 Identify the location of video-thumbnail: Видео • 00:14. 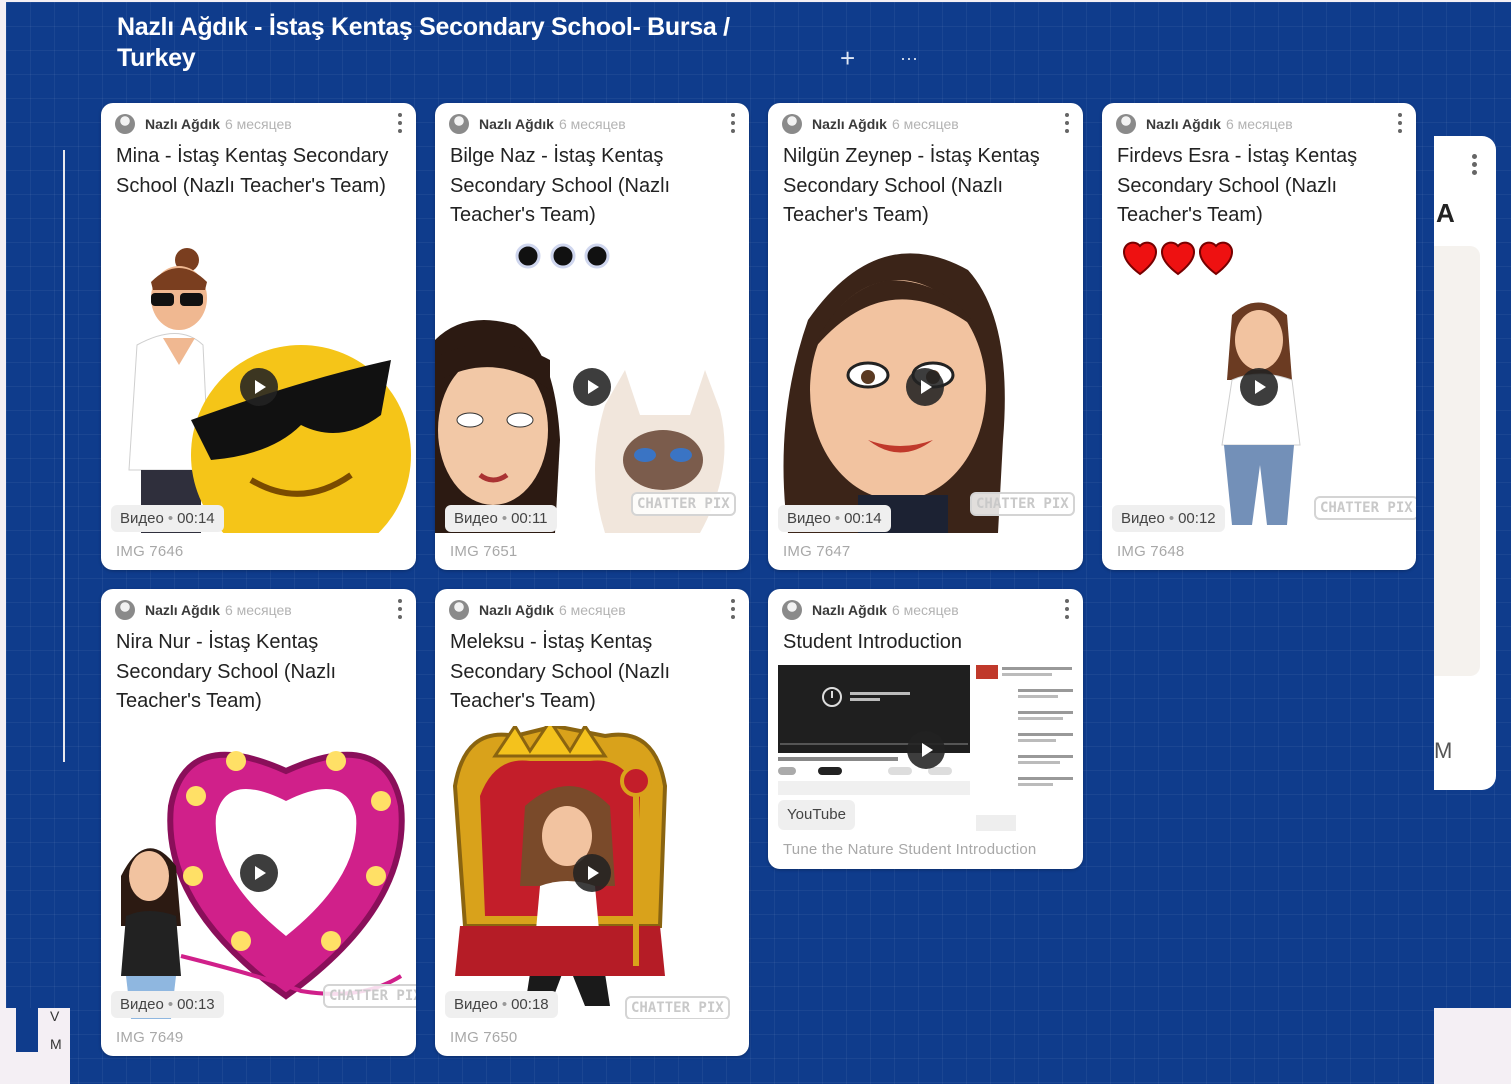
(258, 386).